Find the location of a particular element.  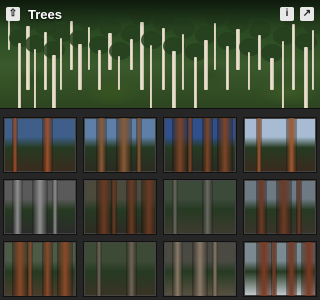

photo-thumbnail-leaning-giant-sequoia is located at coordinates (280, 145).